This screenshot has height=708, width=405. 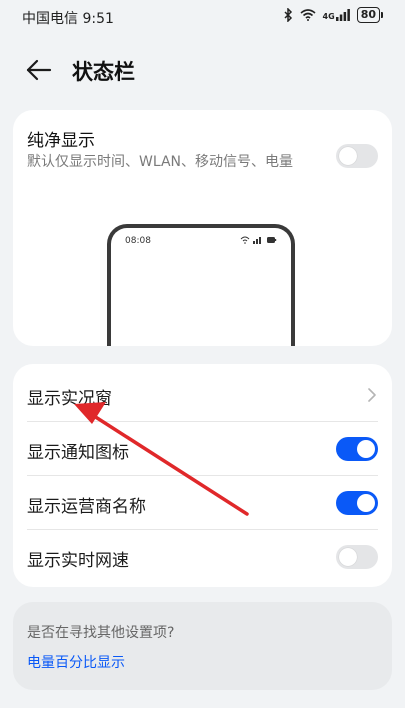 I want to click on search-suggestion-card: 是否在寻找其他设置项? 电量百分比显示, so click(x=202, y=646).